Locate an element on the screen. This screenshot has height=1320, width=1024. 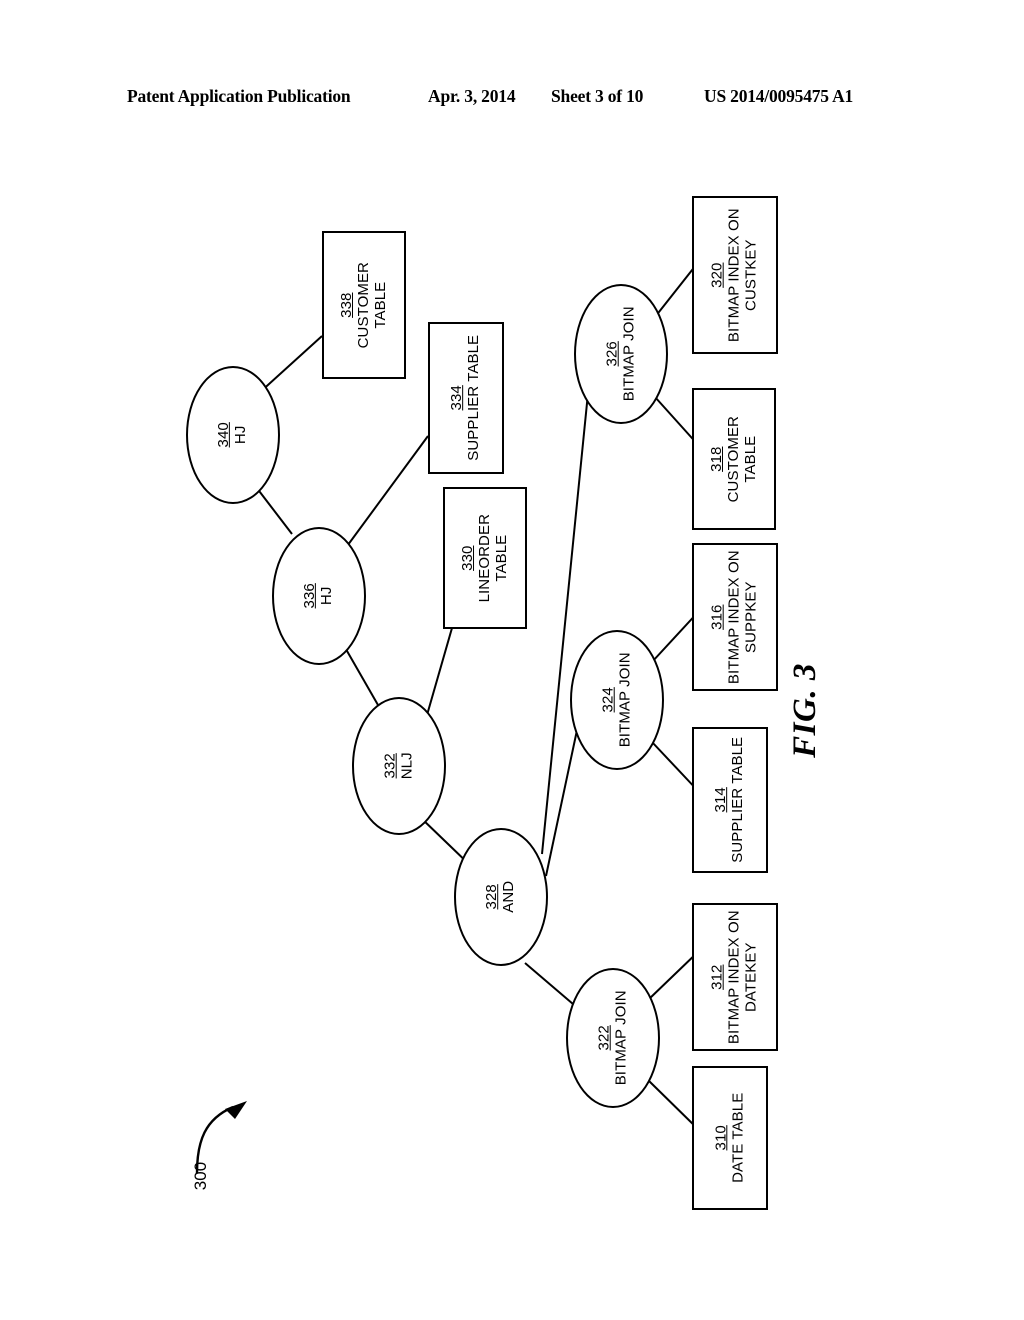
plan-node-320-label: 320 BITMAP INDEX ON CUSTKEY is located at coordinates (734, 275).